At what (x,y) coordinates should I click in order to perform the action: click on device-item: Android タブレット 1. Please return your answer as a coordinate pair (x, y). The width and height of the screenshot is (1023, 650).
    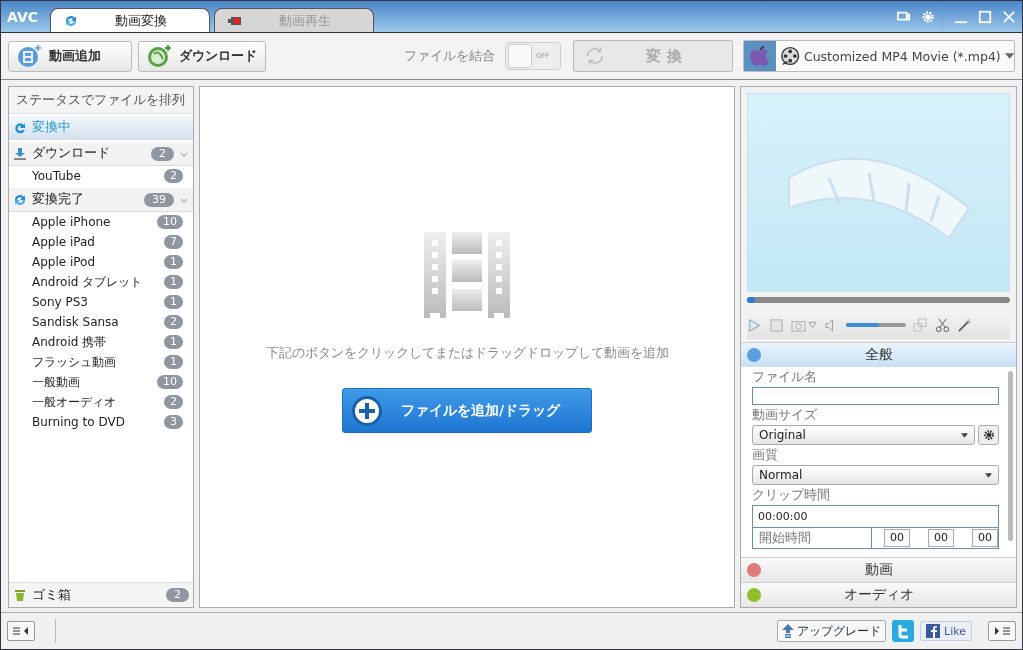
    Looking at the image, I should click on (101, 282).